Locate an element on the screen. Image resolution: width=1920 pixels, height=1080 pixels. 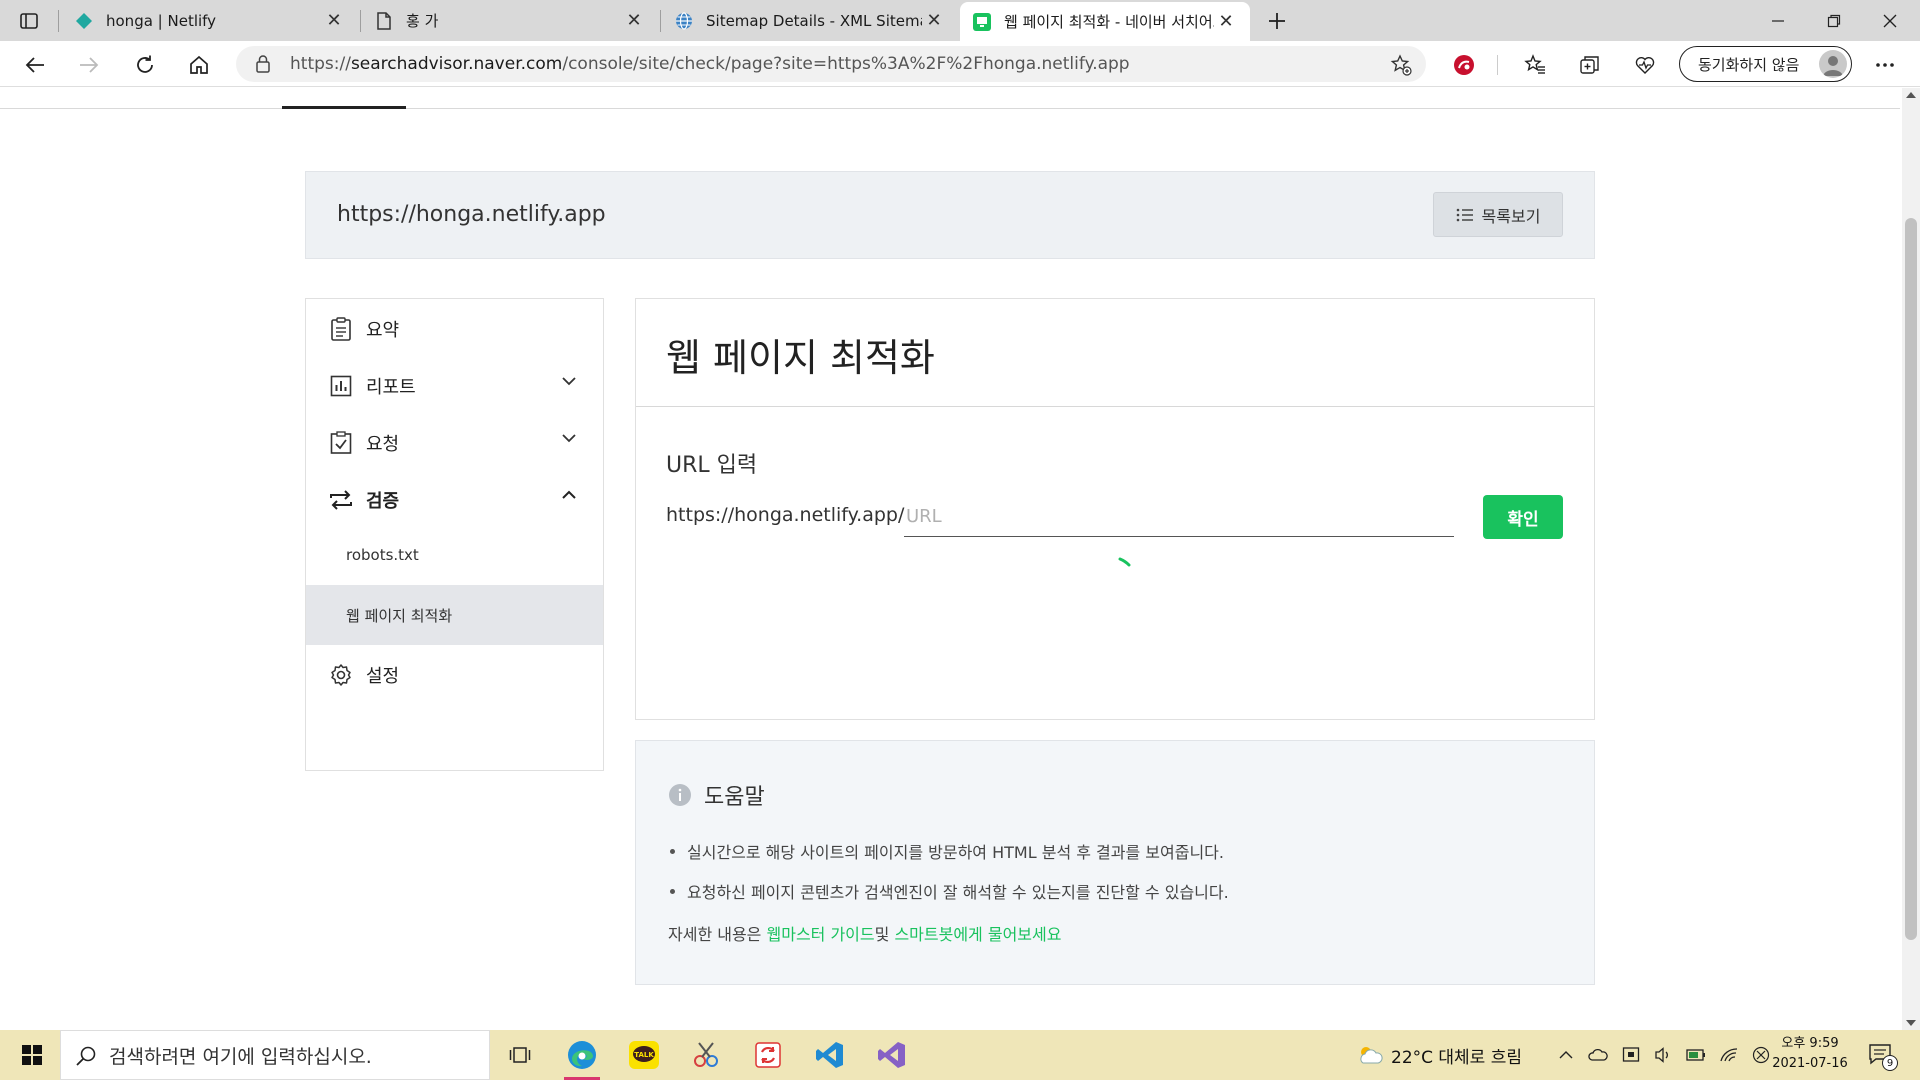
new-tab-button is located at coordinates (1277, 21).